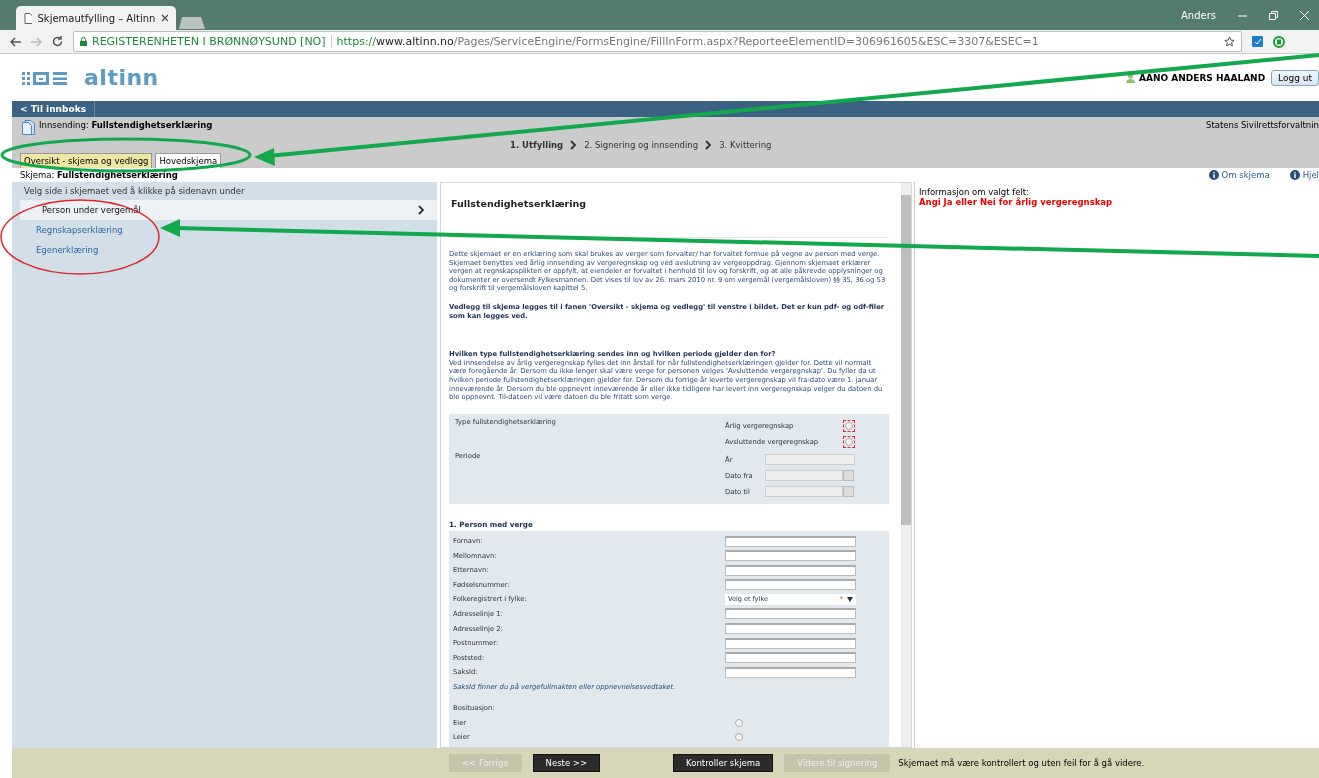  What do you see at coordinates (28, 127) in the screenshot?
I see `document-icon` at bounding box center [28, 127].